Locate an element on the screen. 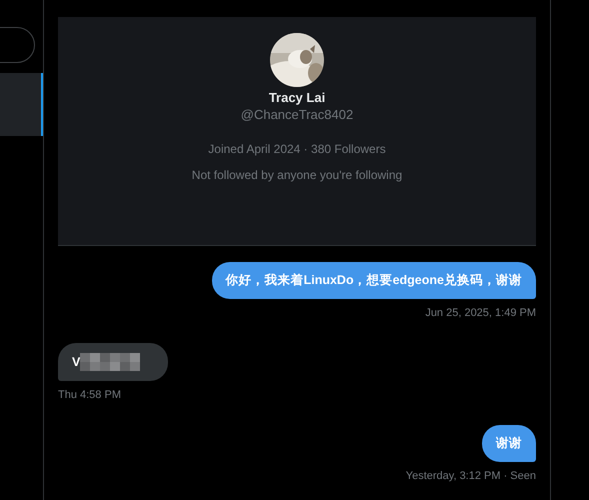 The image size is (589, 500). profile-name: Tracy Lai is located at coordinates (297, 97).